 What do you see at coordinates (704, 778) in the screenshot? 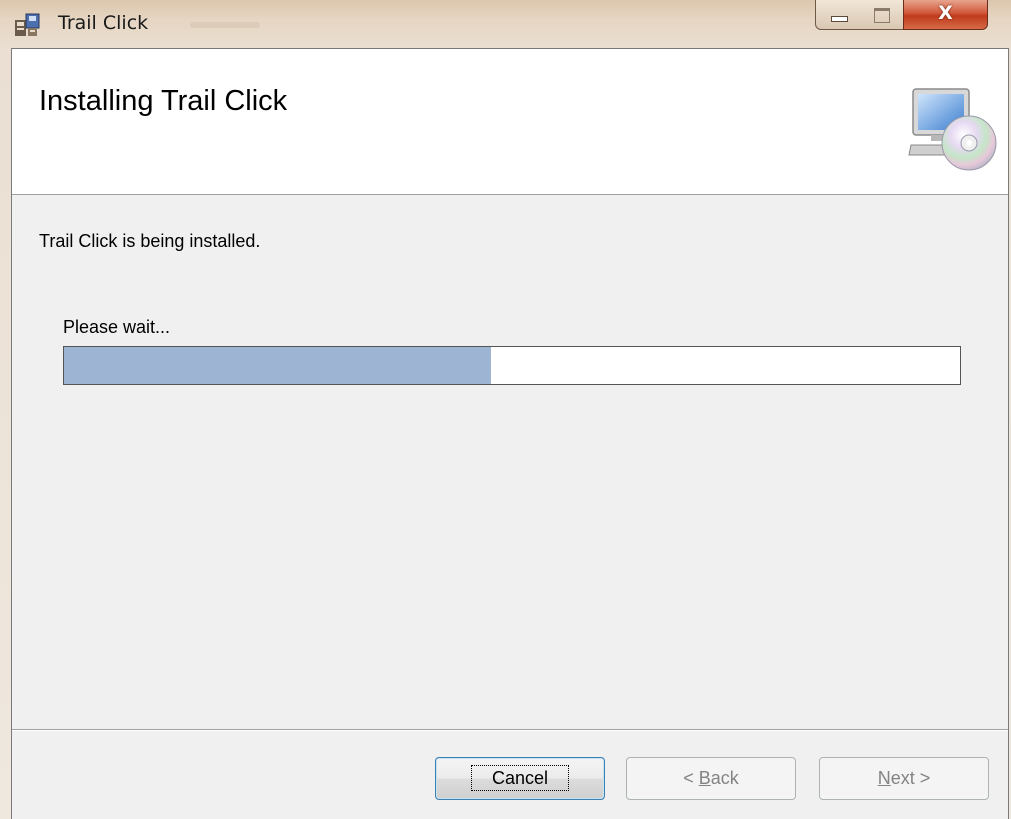
I see `back-mnemonic: B` at bounding box center [704, 778].